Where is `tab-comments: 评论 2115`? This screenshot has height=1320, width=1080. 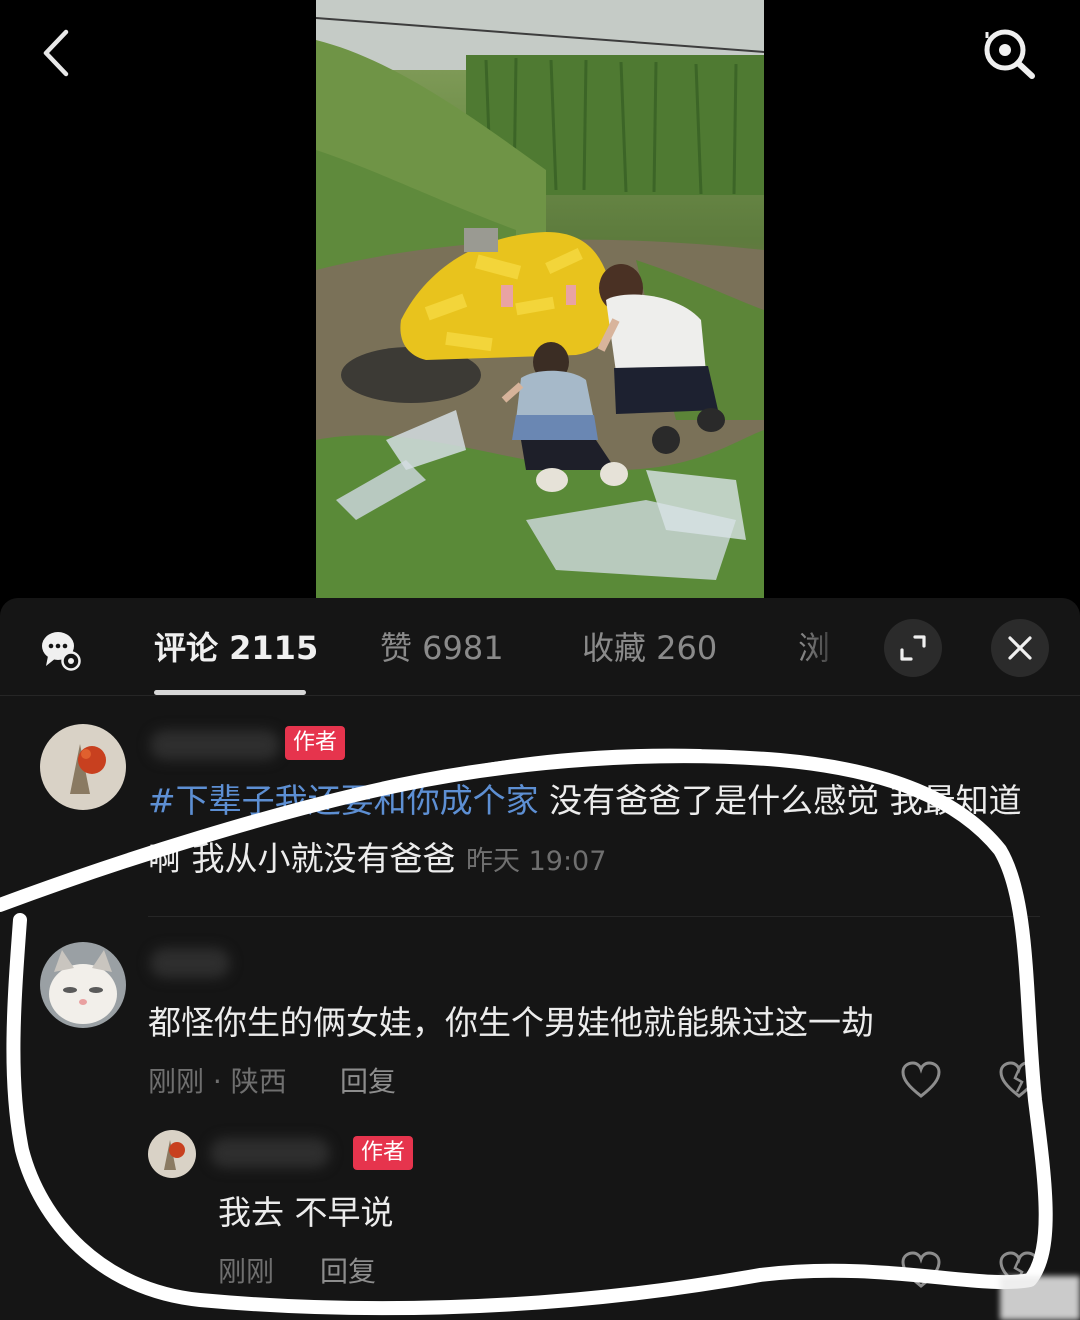 tab-comments: 评论 2115 is located at coordinates (236, 648).